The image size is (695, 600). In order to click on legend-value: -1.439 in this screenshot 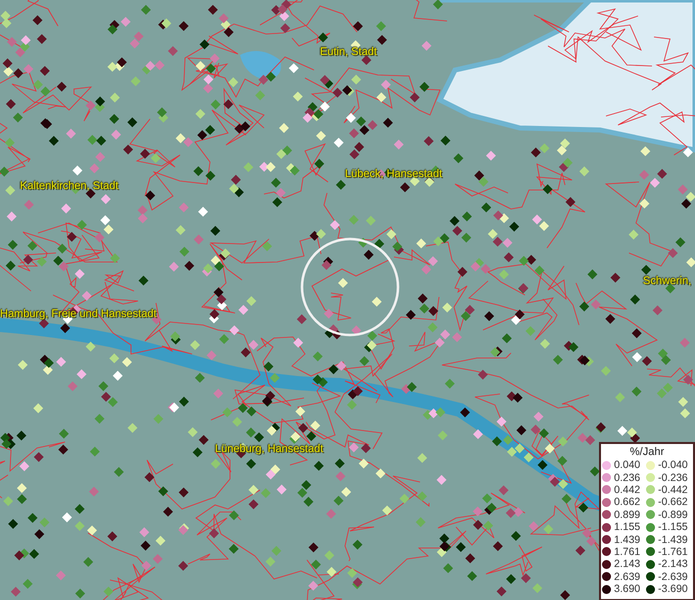, I will do `click(673, 540)`.